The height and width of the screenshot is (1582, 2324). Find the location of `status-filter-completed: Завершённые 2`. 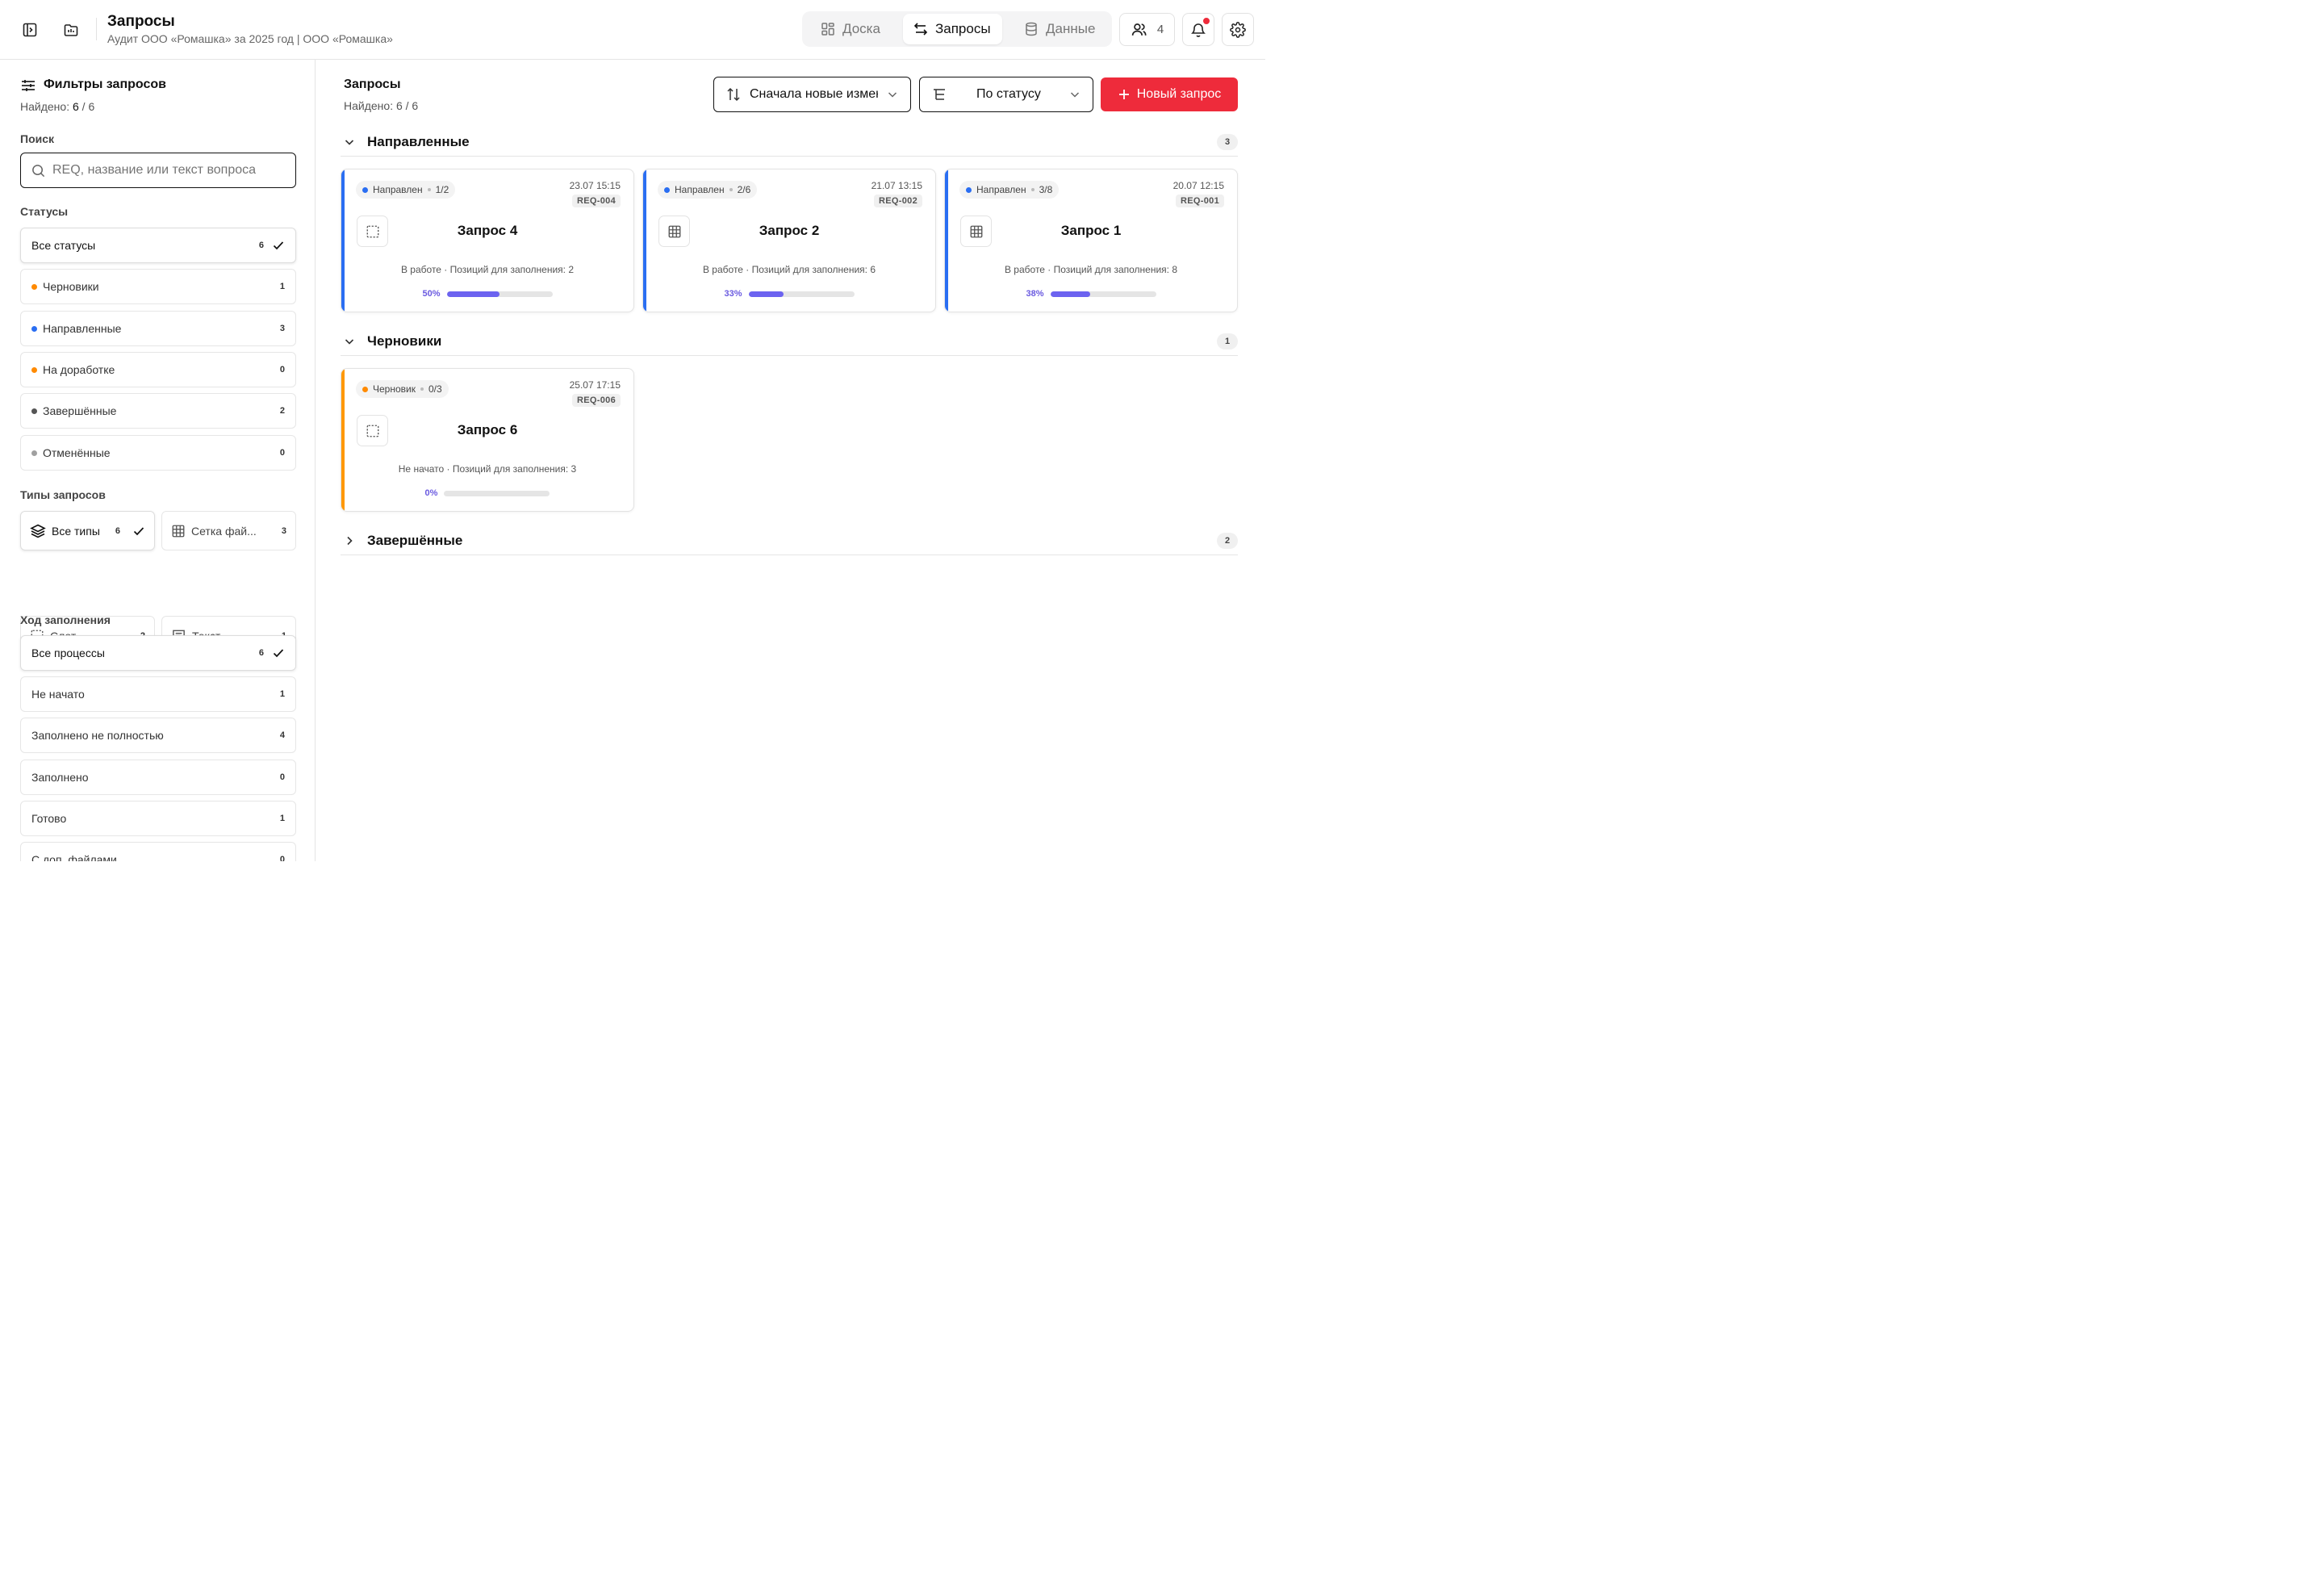

status-filter-completed: Завершённые 2 is located at coordinates (158, 411).